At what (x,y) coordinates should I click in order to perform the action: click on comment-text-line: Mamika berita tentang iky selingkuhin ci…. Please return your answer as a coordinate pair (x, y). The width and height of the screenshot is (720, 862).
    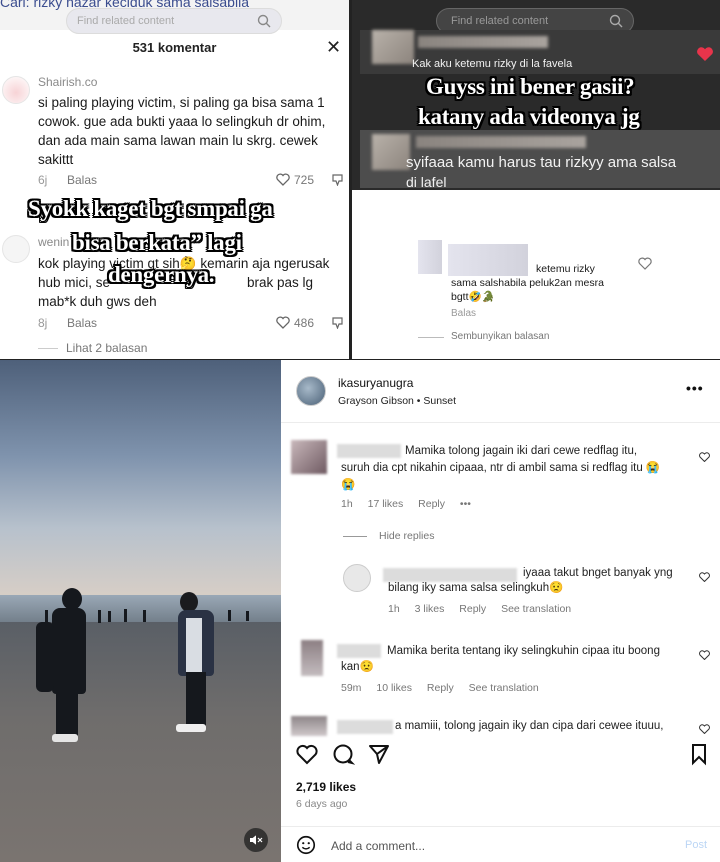
    Looking at the image, I should click on (523, 651).